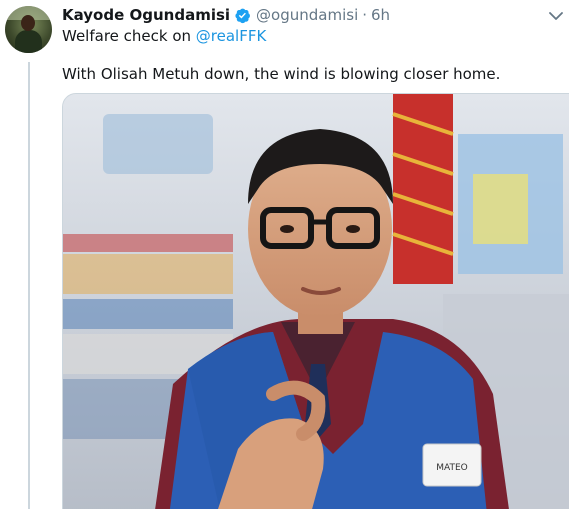 This screenshot has height=509, width=569. Describe the element at coordinates (452, 468) in the screenshot. I see `name-badge-text: MATEO` at that location.